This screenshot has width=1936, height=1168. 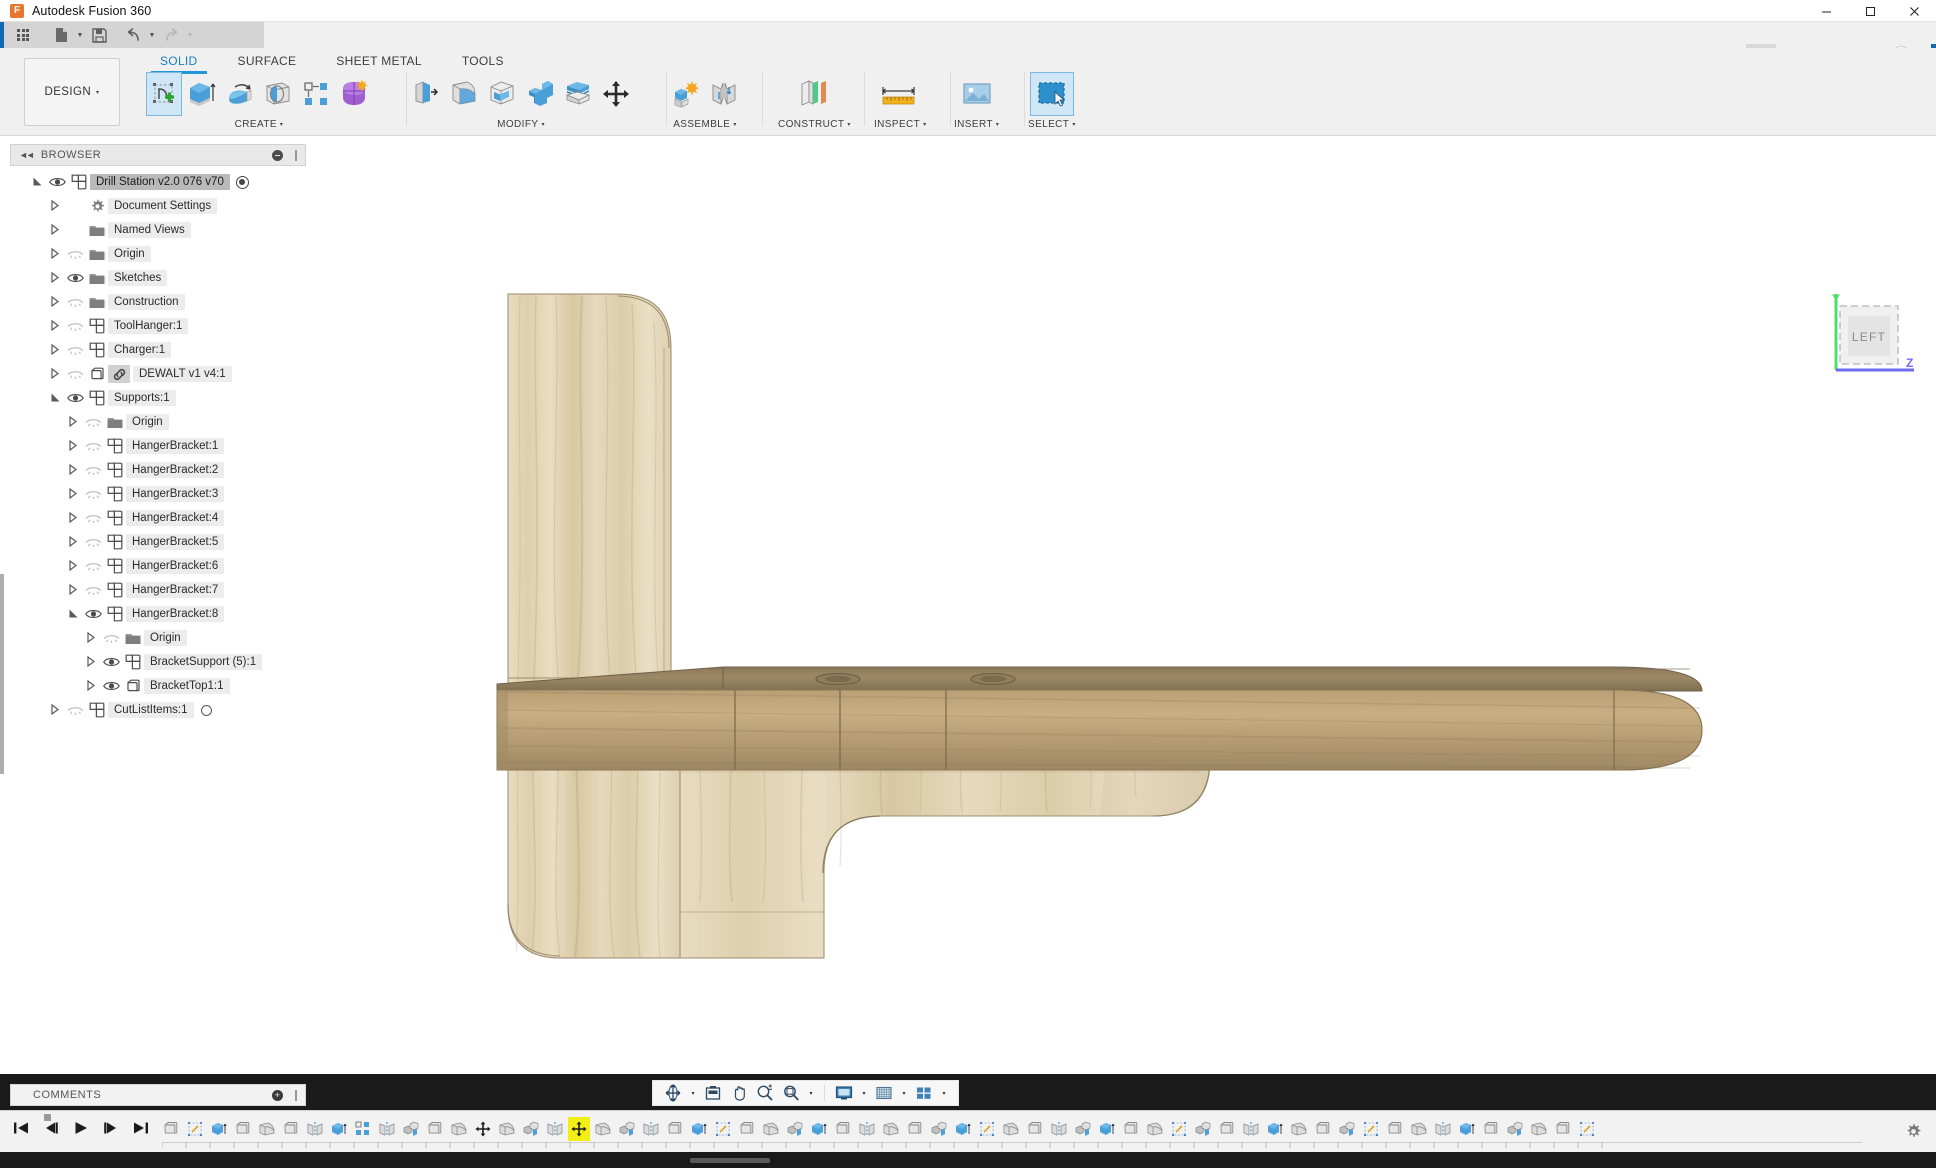 What do you see at coordinates (160, 182) in the screenshot?
I see `tree-row: Drill Station v2.0 076 v70` at bounding box center [160, 182].